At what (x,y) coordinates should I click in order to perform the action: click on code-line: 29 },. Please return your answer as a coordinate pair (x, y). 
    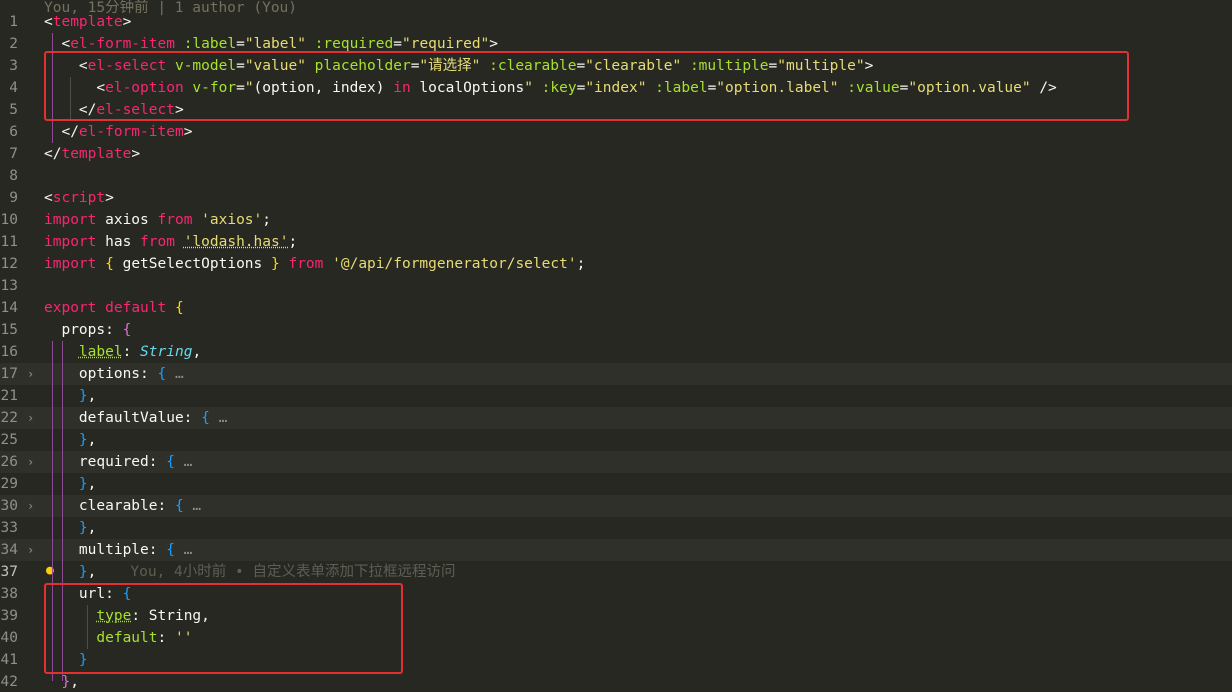
    Looking at the image, I should click on (616, 484).